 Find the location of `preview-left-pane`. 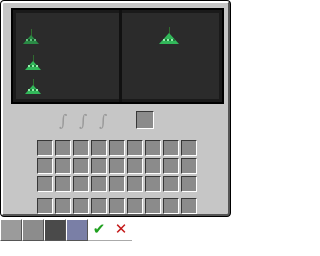

preview-left-pane is located at coordinates (67, 56).